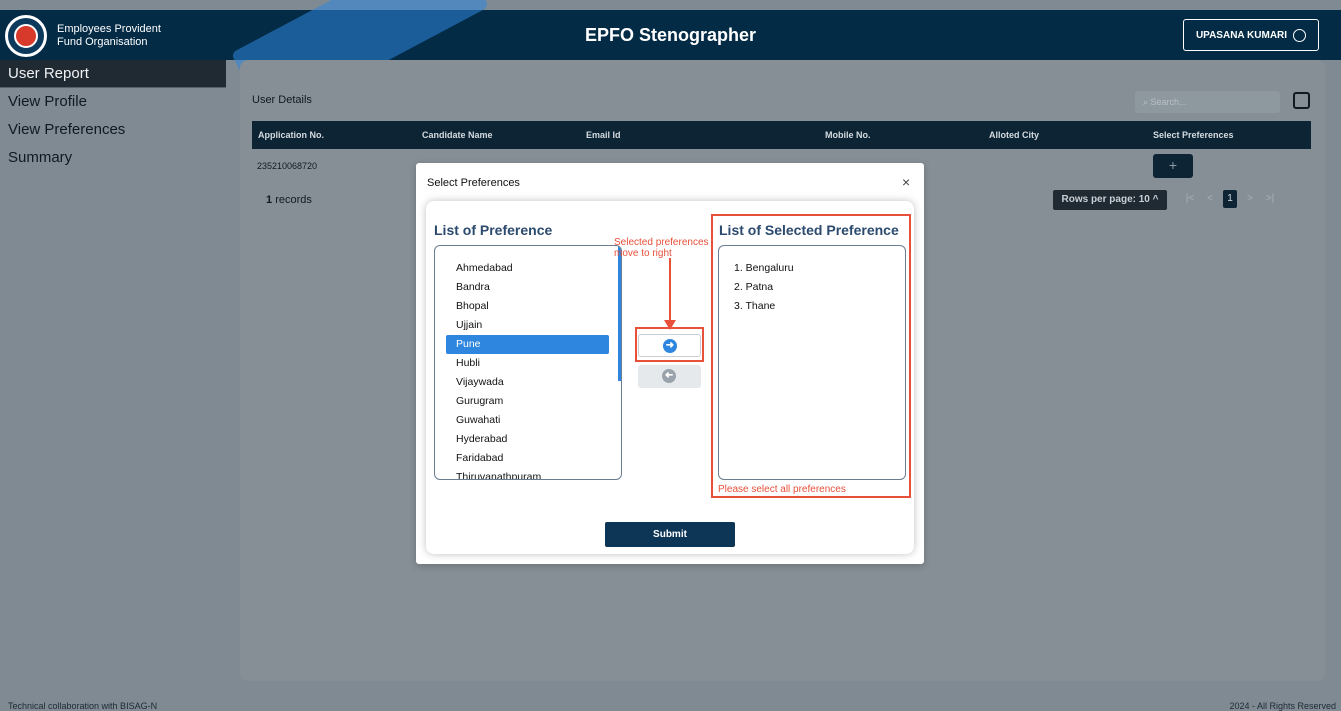  Describe the element at coordinates (473, 183) in the screenshot. I see `modal-title: Select Preferences` at that location.